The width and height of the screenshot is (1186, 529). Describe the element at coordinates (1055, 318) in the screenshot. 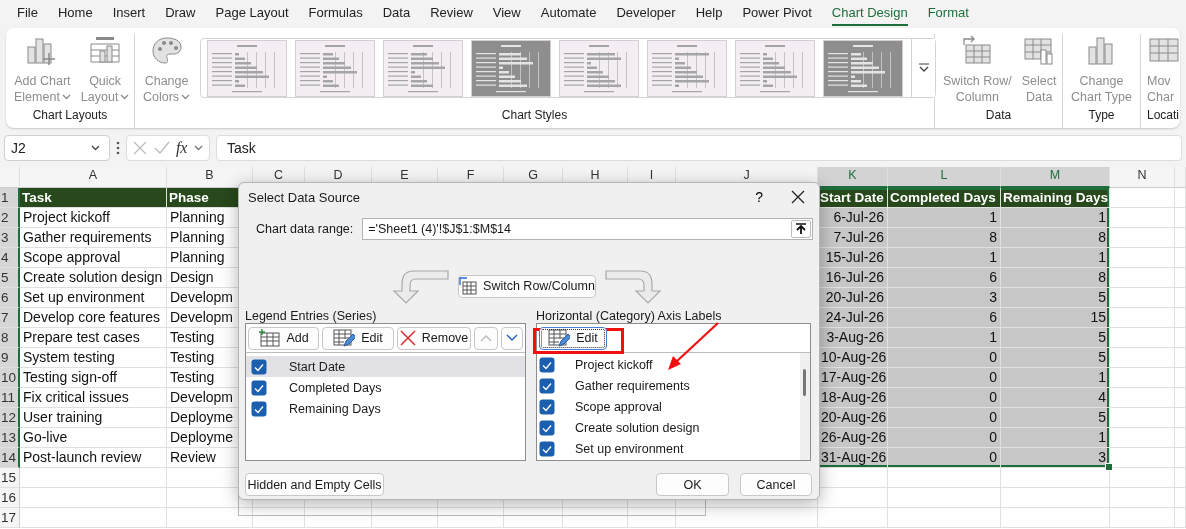

I see `cell: 15` at that location.